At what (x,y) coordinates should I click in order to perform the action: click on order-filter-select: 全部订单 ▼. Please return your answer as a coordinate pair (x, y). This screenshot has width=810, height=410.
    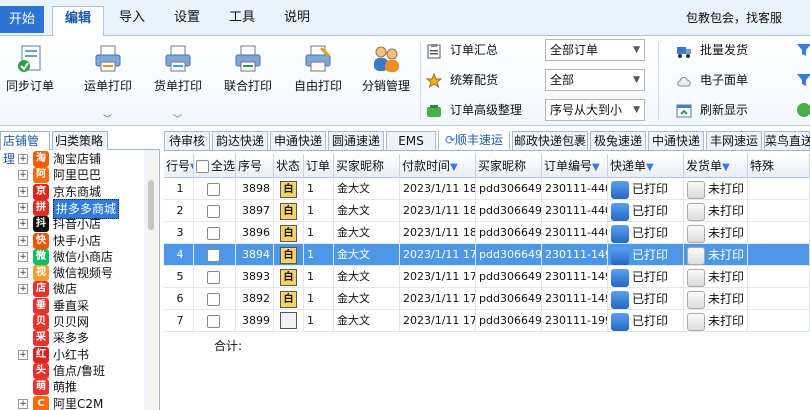
    Looking at the image, I should click on (595, 50).